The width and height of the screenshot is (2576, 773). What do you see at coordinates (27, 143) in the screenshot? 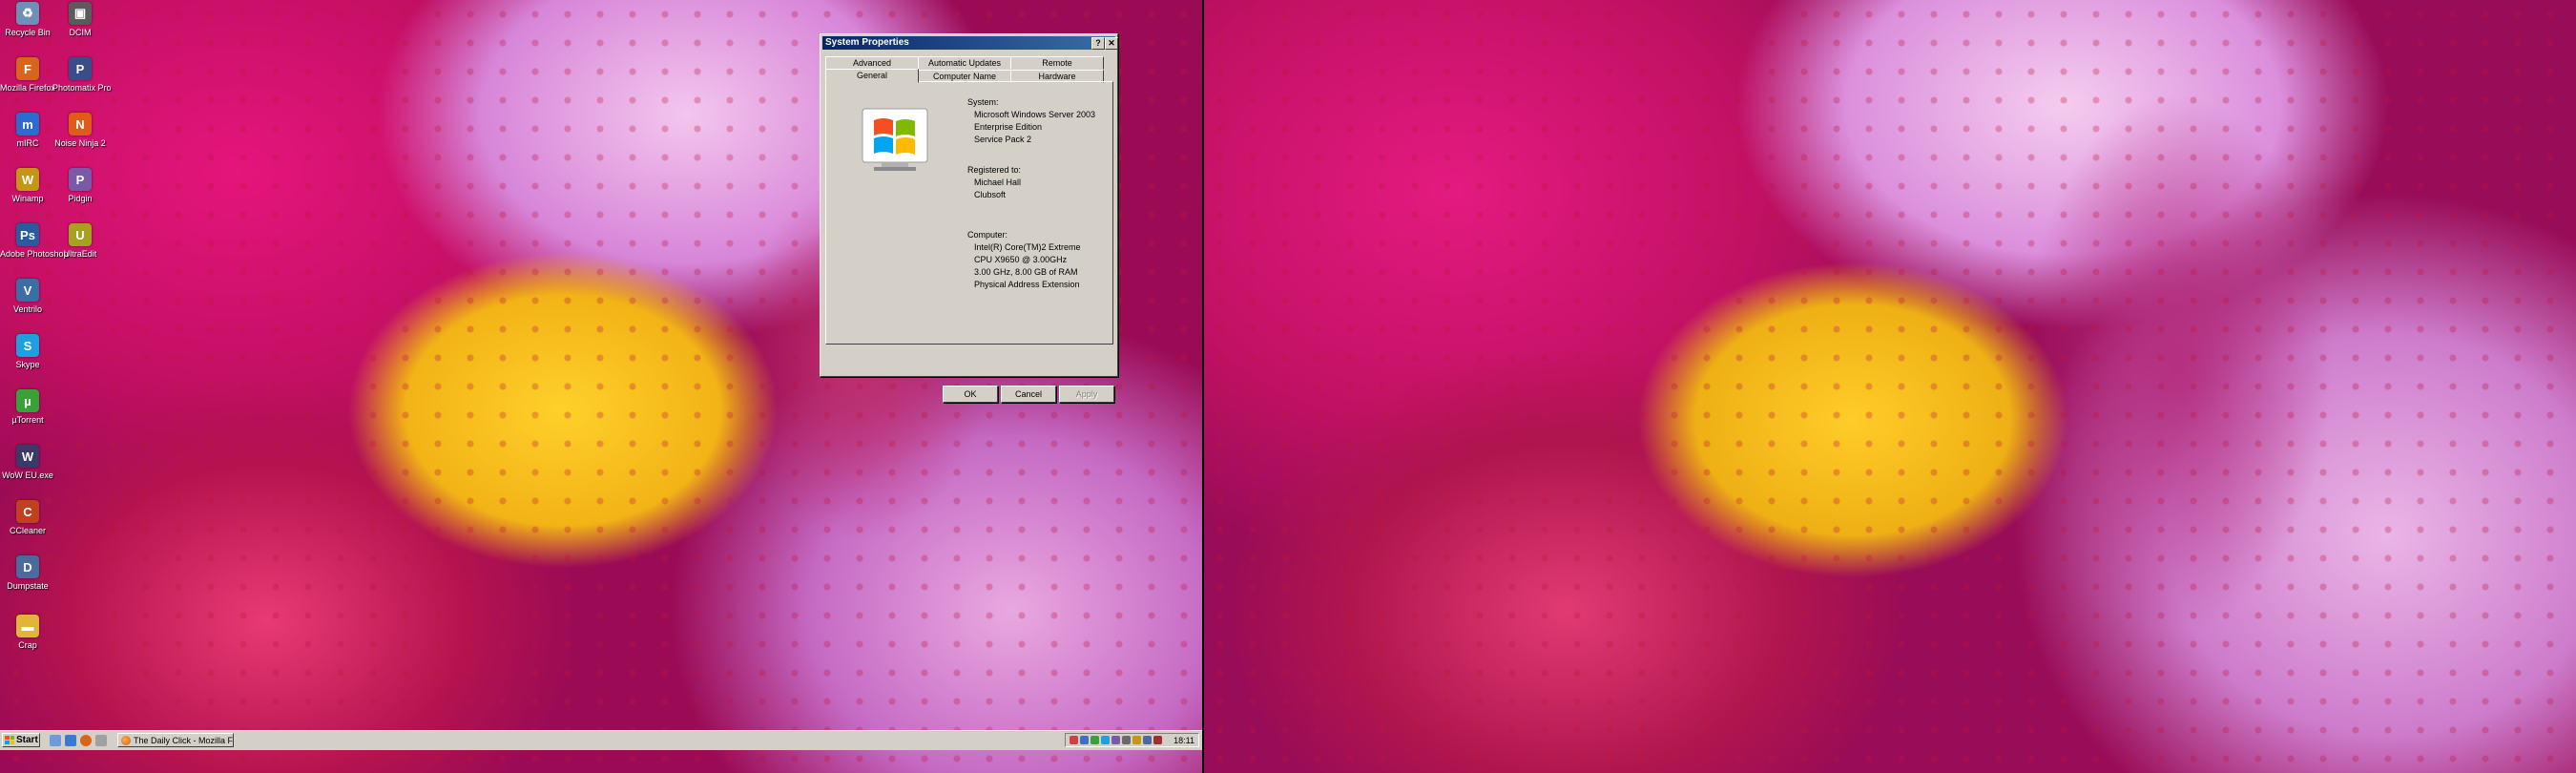
I see `desktop-icon-label: mIRC` at bounding box center [27, 143].